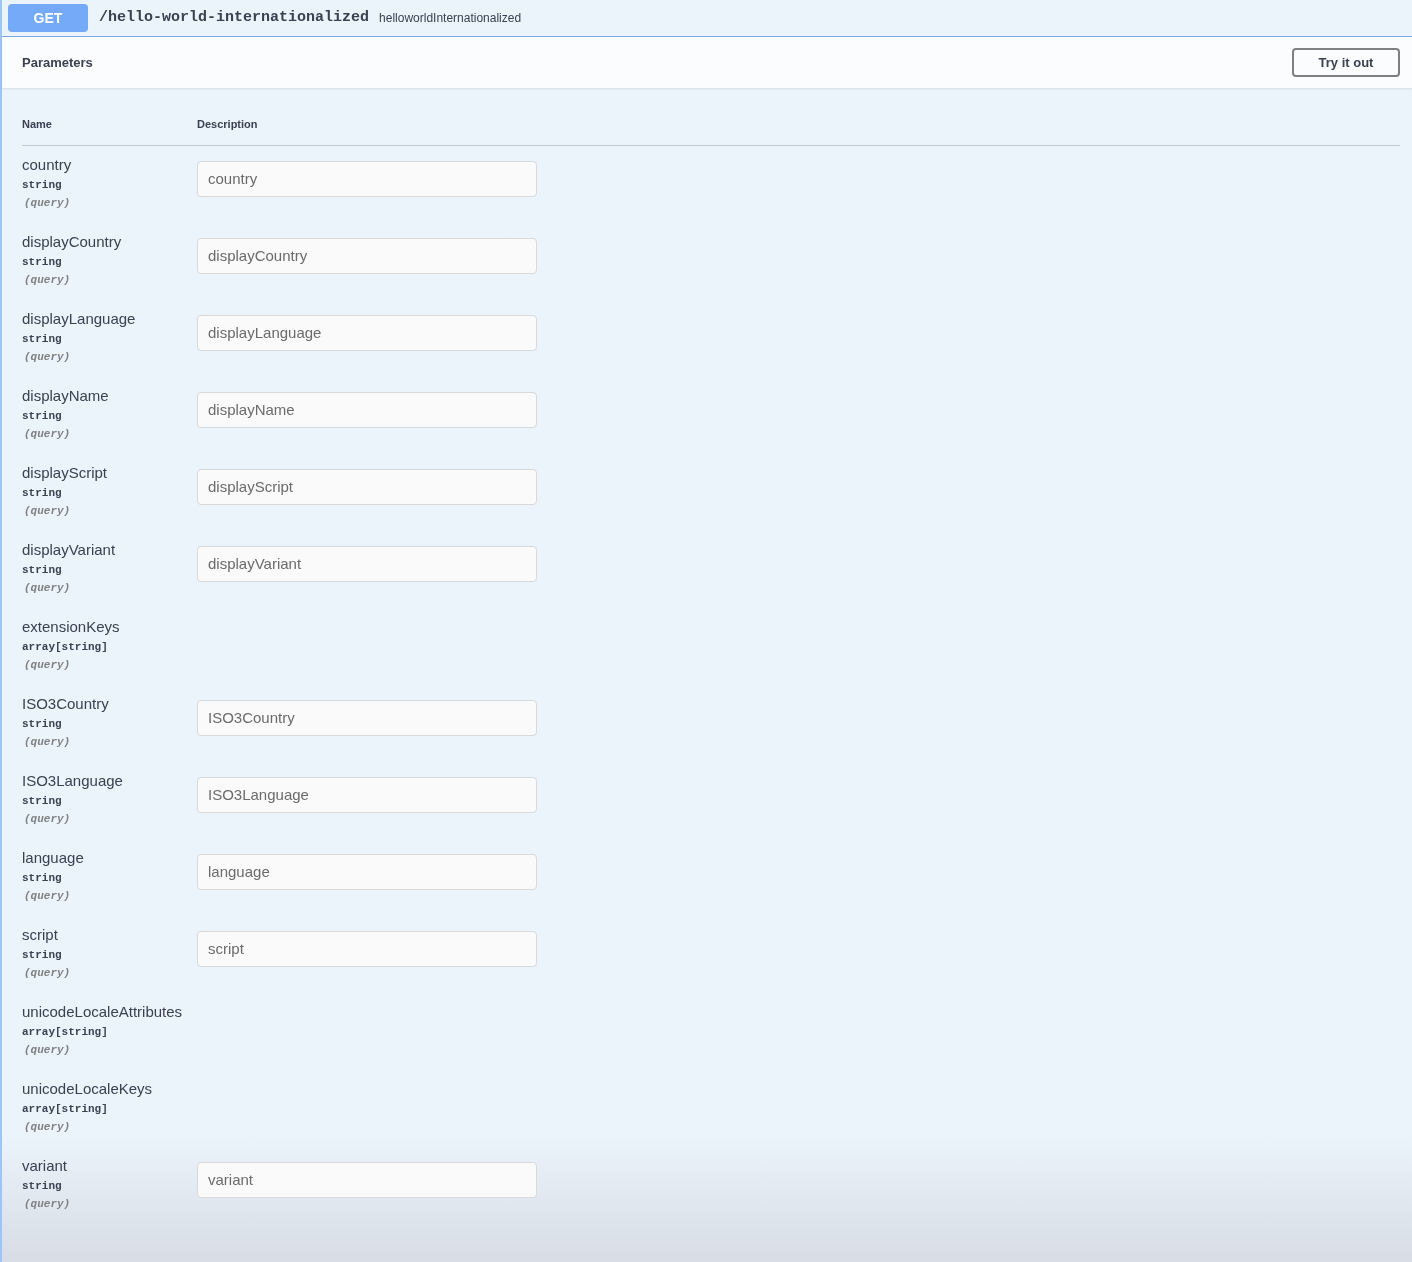 Image resolution: width=1412 pixels, height=1262 pixels. What do you see at coordinates (57, 62) in the screenshot?
I see `section-title: Parameters` at bounding box center [57, 62].